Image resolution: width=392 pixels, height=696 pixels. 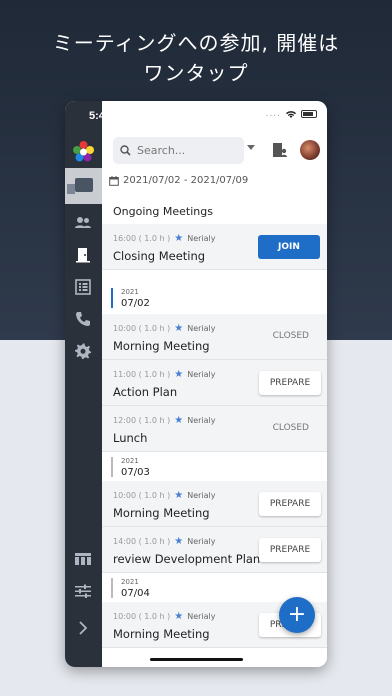 What do you see at coordinates (135, 472) in the screenshot?
I see `day-date: 07/03` at bounding box center [135, 472].